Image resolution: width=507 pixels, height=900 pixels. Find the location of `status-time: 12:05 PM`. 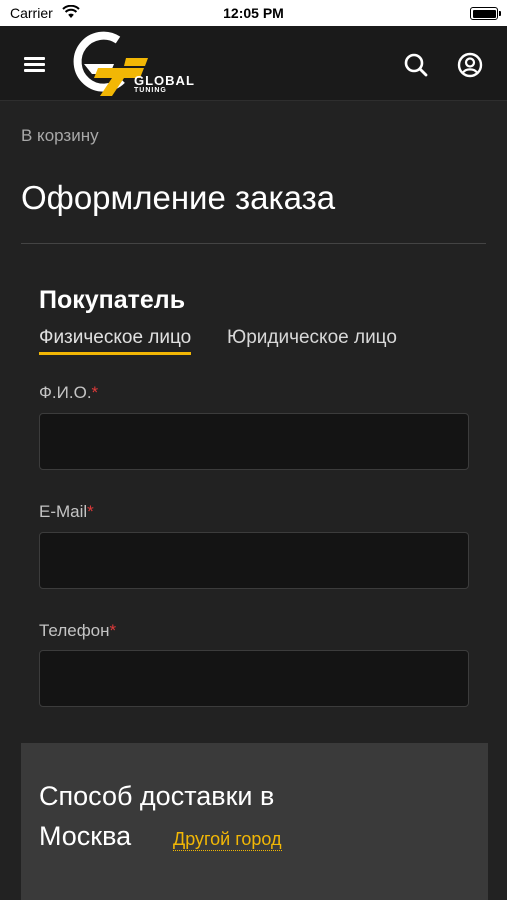

status-time: 12:05 PM is located at coordinates (253, 13).